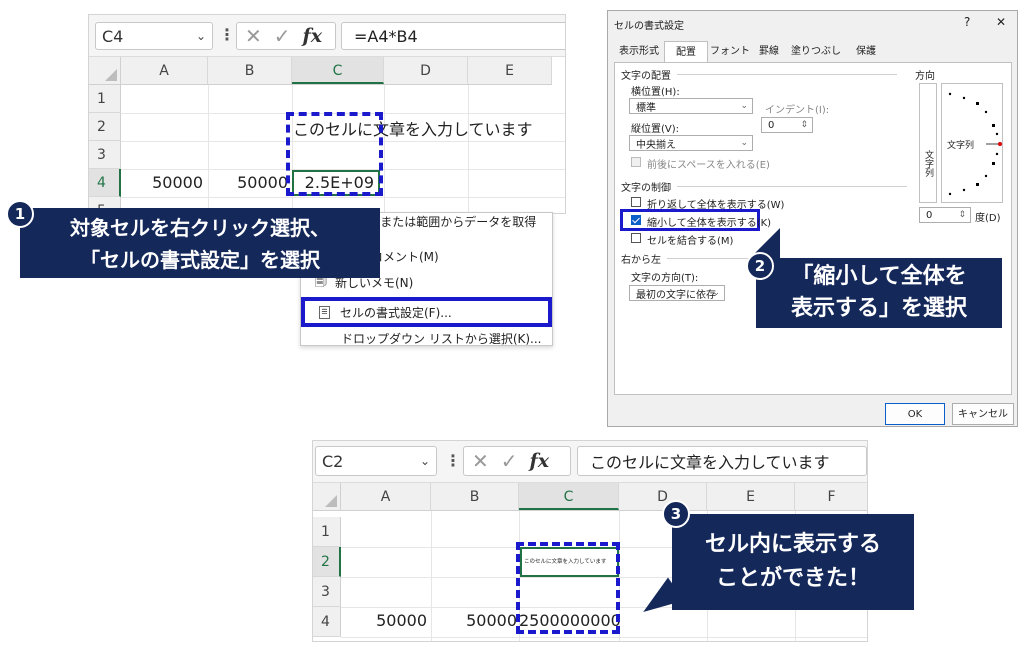  What do you see at coordinates (426, 70) in the screenshot?
I see `col-header-d: D` at bounding box center [426, 70].